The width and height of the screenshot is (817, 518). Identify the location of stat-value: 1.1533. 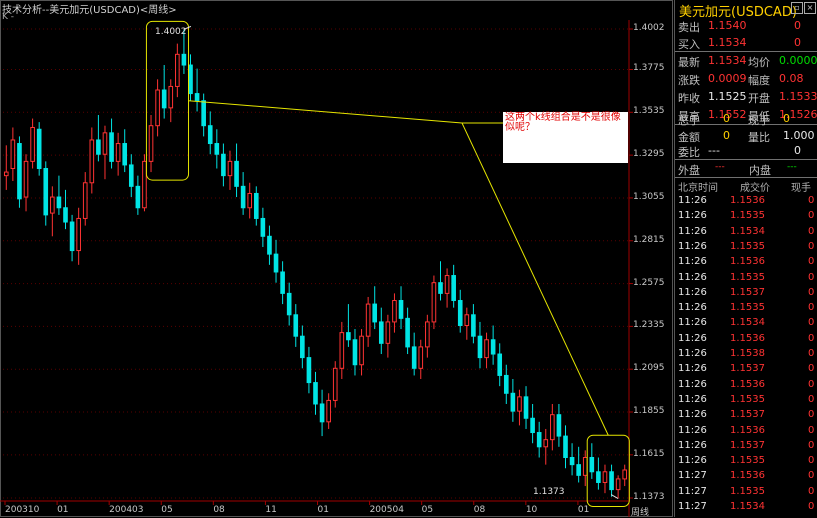
(798, 96).